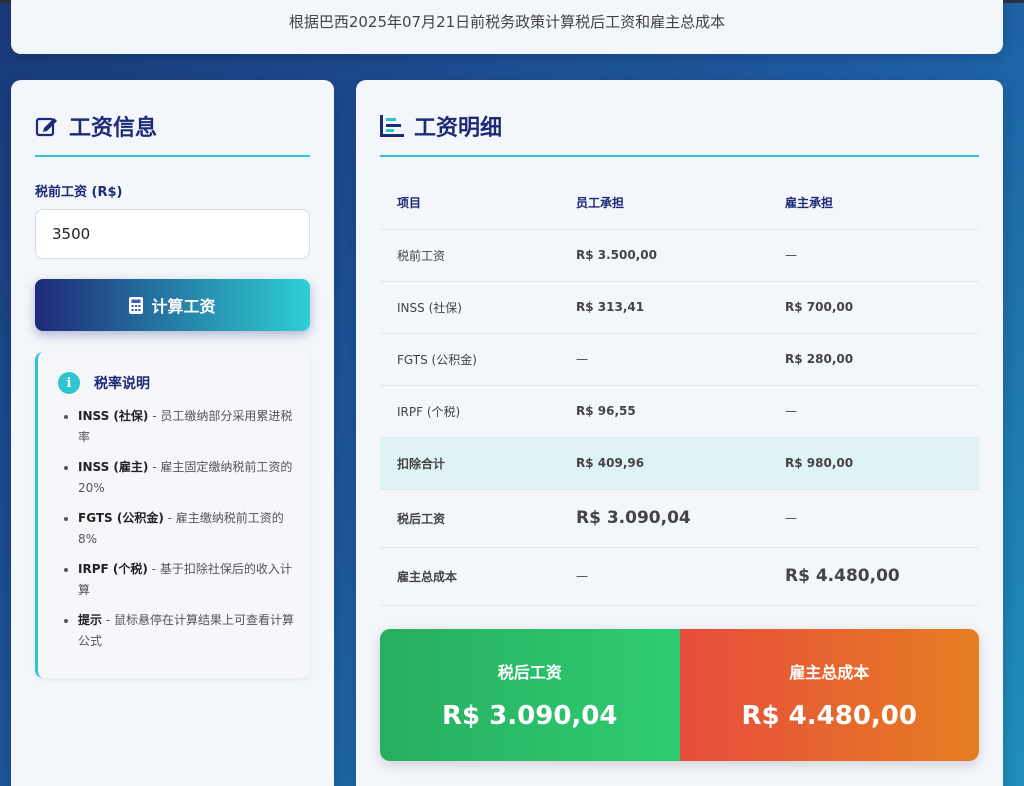 This screenshot has width=1024, height=786. I want to click on info-icon: i, so click(69, 383).